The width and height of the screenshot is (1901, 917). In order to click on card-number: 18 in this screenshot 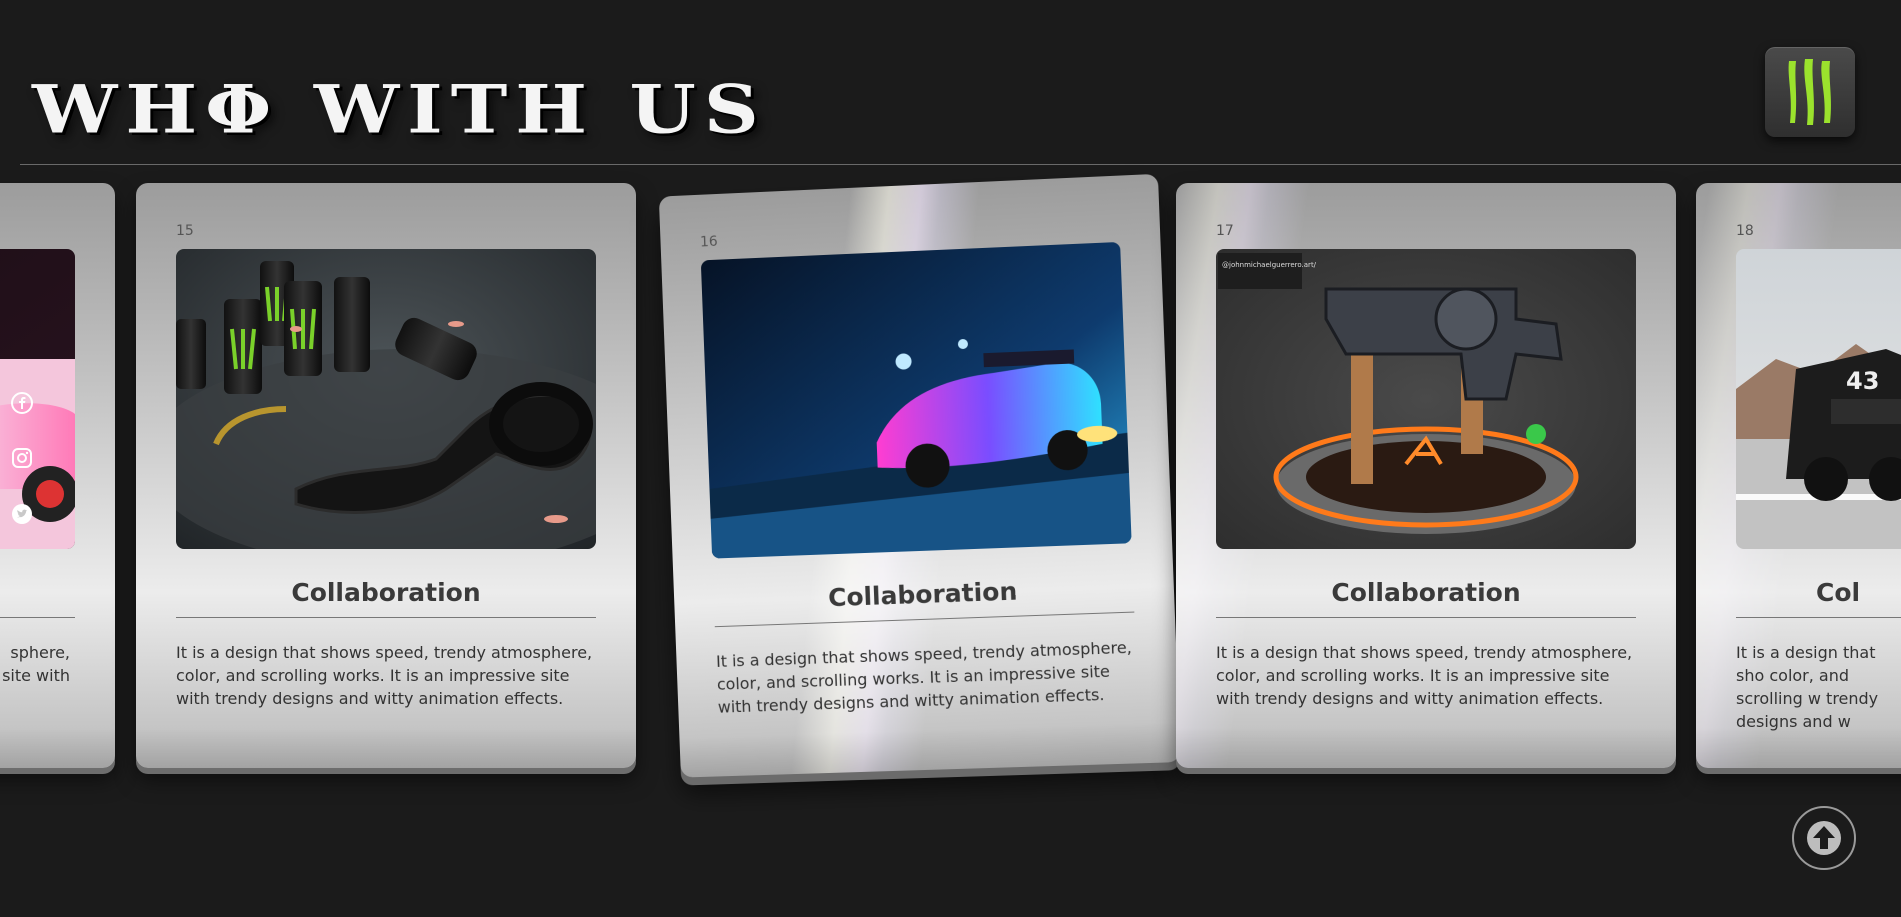, I will do `click(1745, 231)`.